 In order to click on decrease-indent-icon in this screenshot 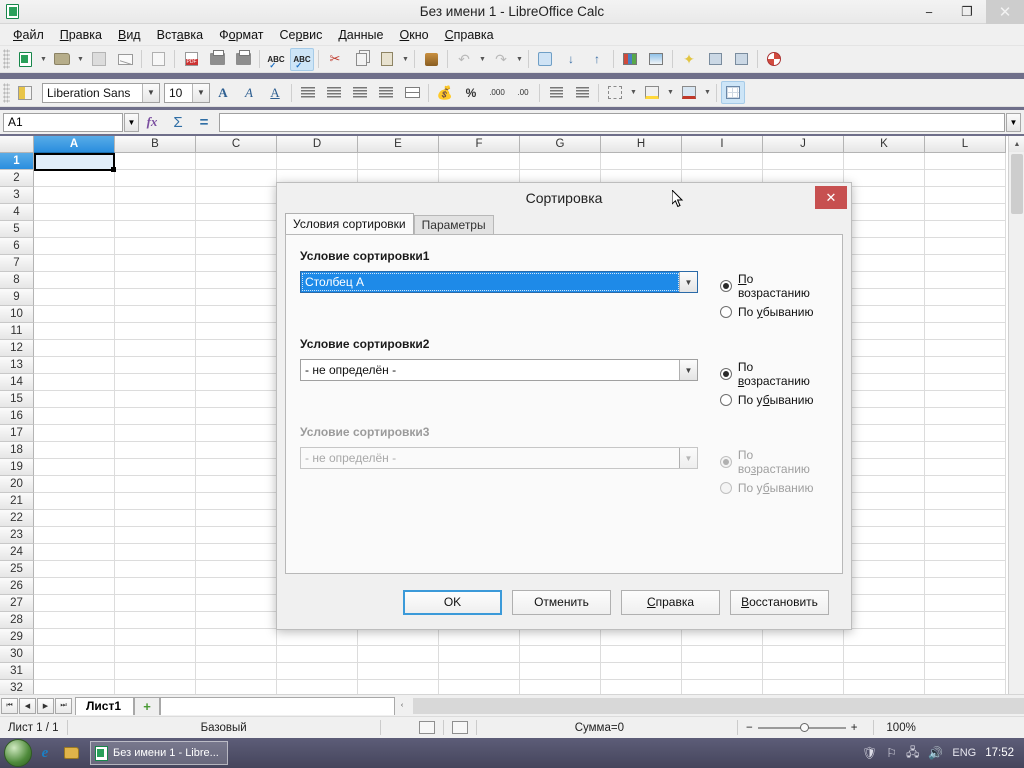, I will do `click(556, 92)`.